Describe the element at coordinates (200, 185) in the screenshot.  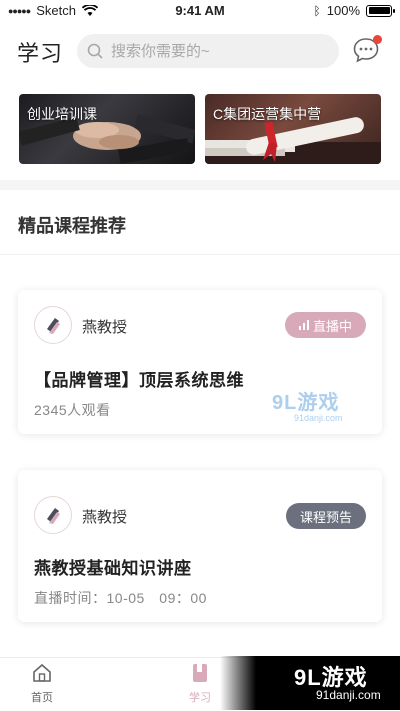
I see `section-divider` at that location.